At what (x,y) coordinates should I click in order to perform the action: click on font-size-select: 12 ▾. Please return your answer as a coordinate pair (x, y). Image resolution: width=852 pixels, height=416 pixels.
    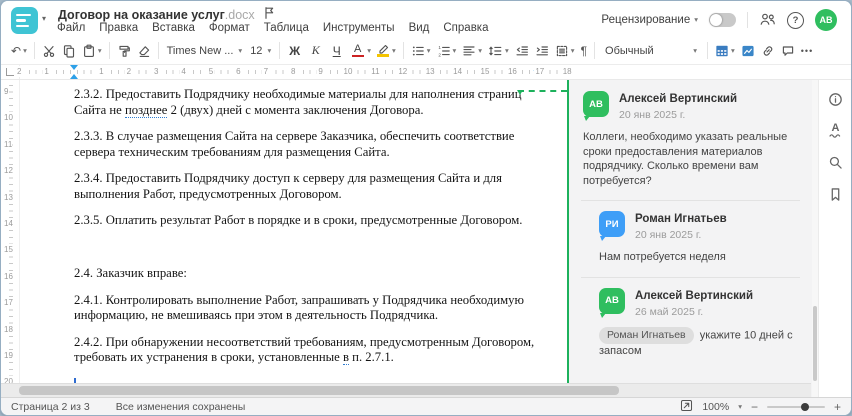
    Looking at the image, I should click on (260, 51).